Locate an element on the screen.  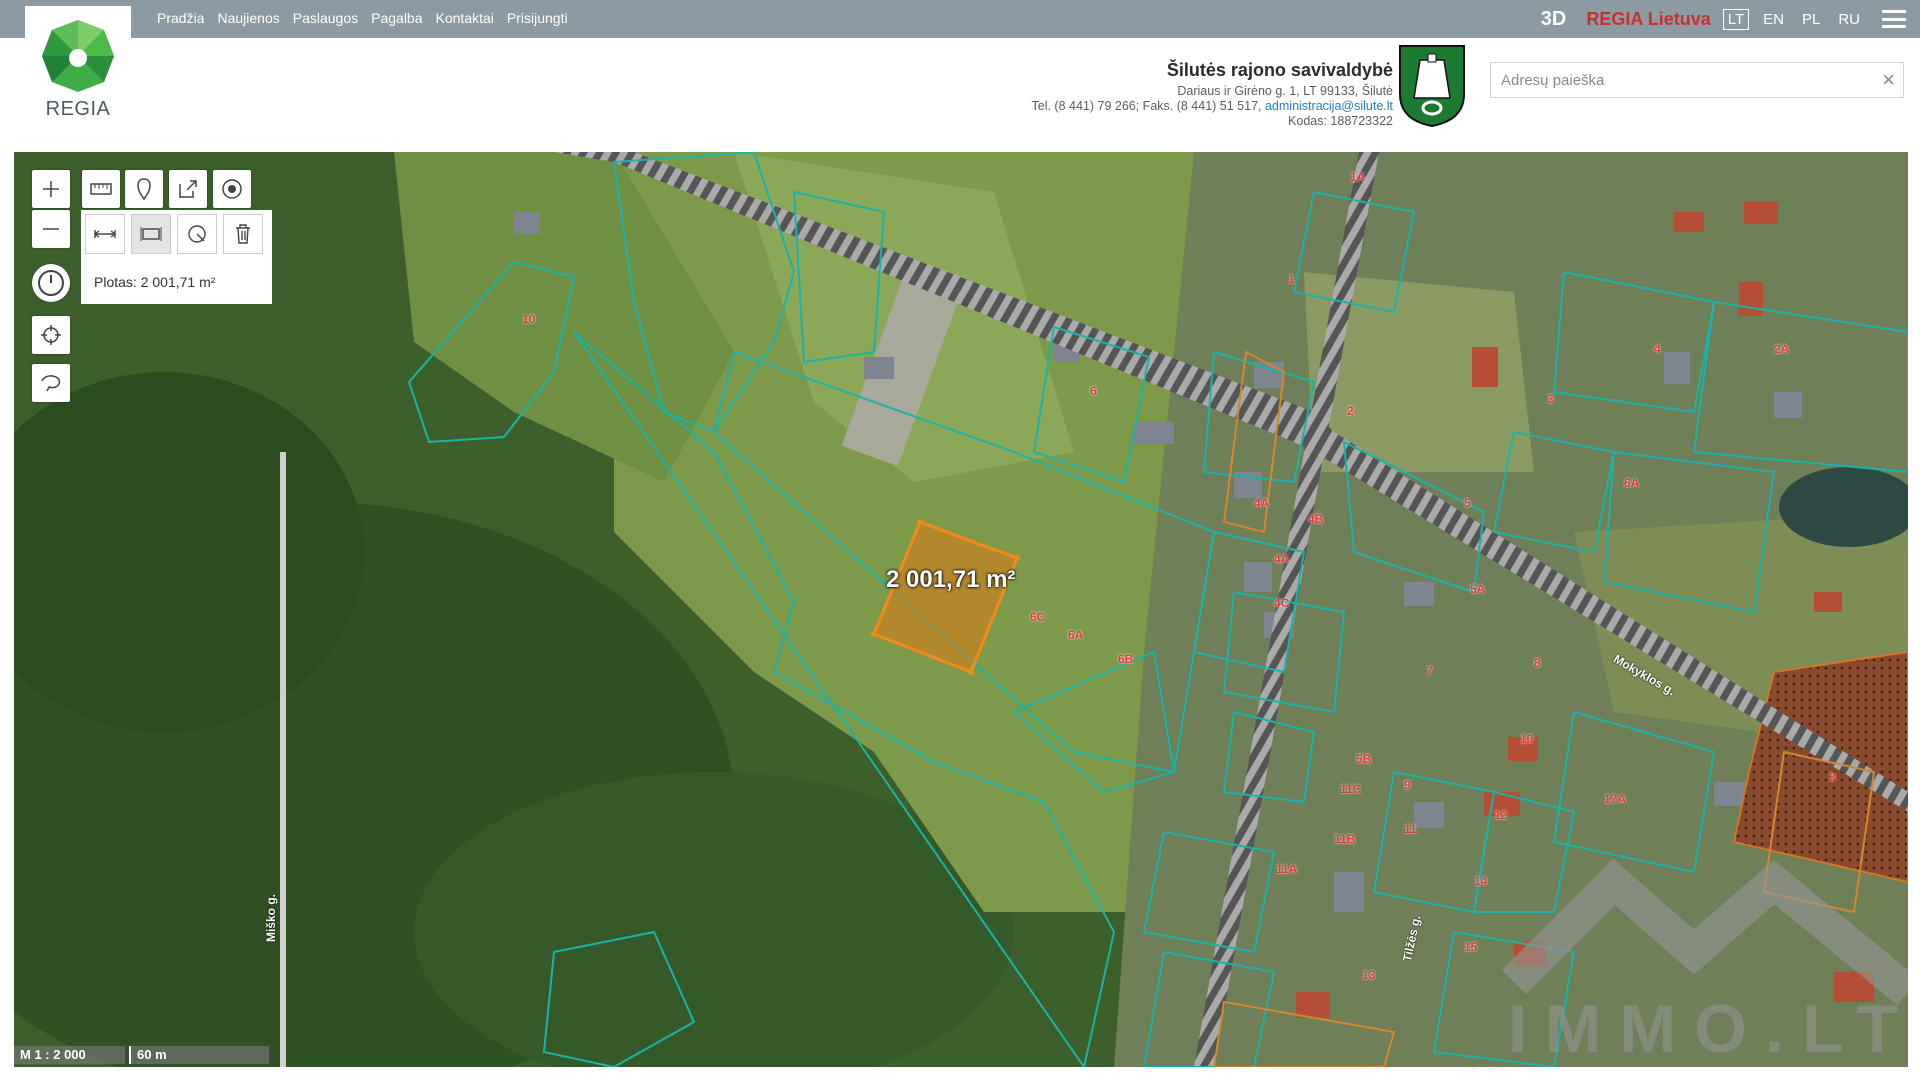
municipality-crest-icon is located at coordinates (1432, 86).